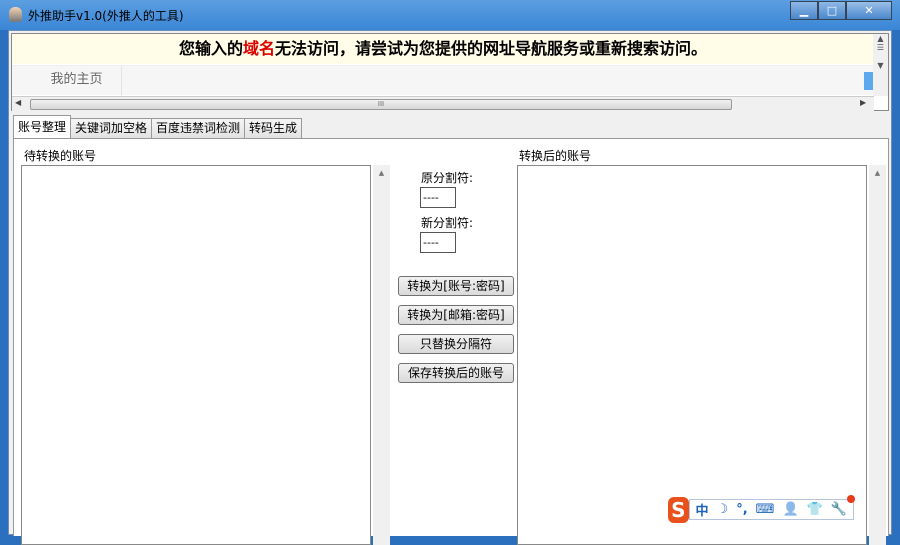 Image resolution: width=900 pixels, height=545 pixels. What do you see at coordinates (60, 156) in the screenshot?
I see `source-label: 待转换的账号` at bounding box center [60, 156].